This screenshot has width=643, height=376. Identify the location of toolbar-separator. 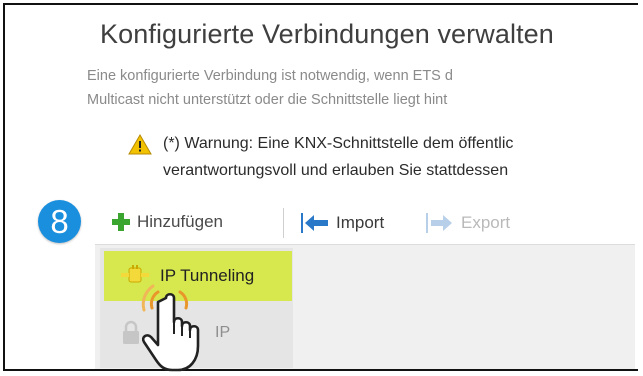
(283, 223).